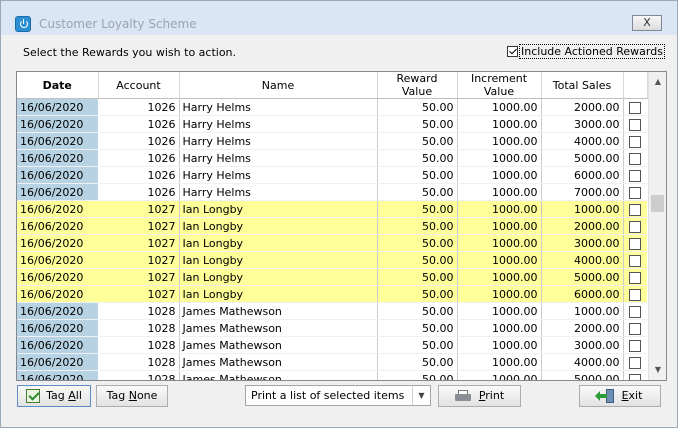 This screenshot has width=678, height=428. Describe the element at coordinates (23, 24) in the screenshot. I see `app-power-icon` at that location.